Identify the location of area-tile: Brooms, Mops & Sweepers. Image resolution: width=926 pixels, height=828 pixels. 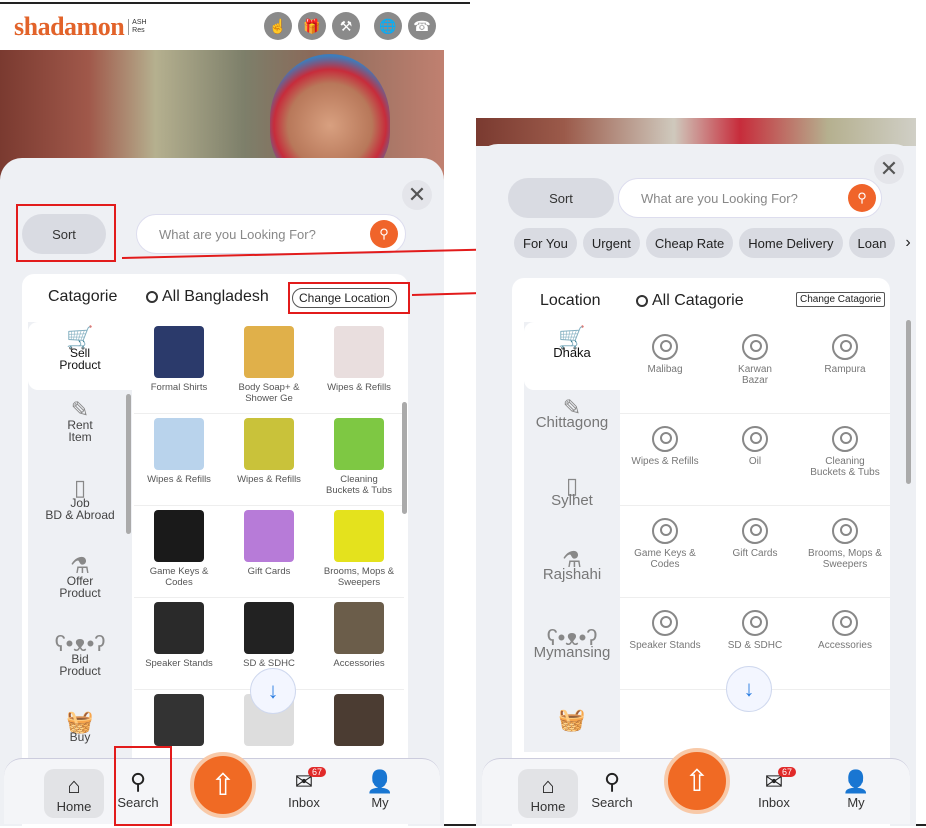
(845, 552).